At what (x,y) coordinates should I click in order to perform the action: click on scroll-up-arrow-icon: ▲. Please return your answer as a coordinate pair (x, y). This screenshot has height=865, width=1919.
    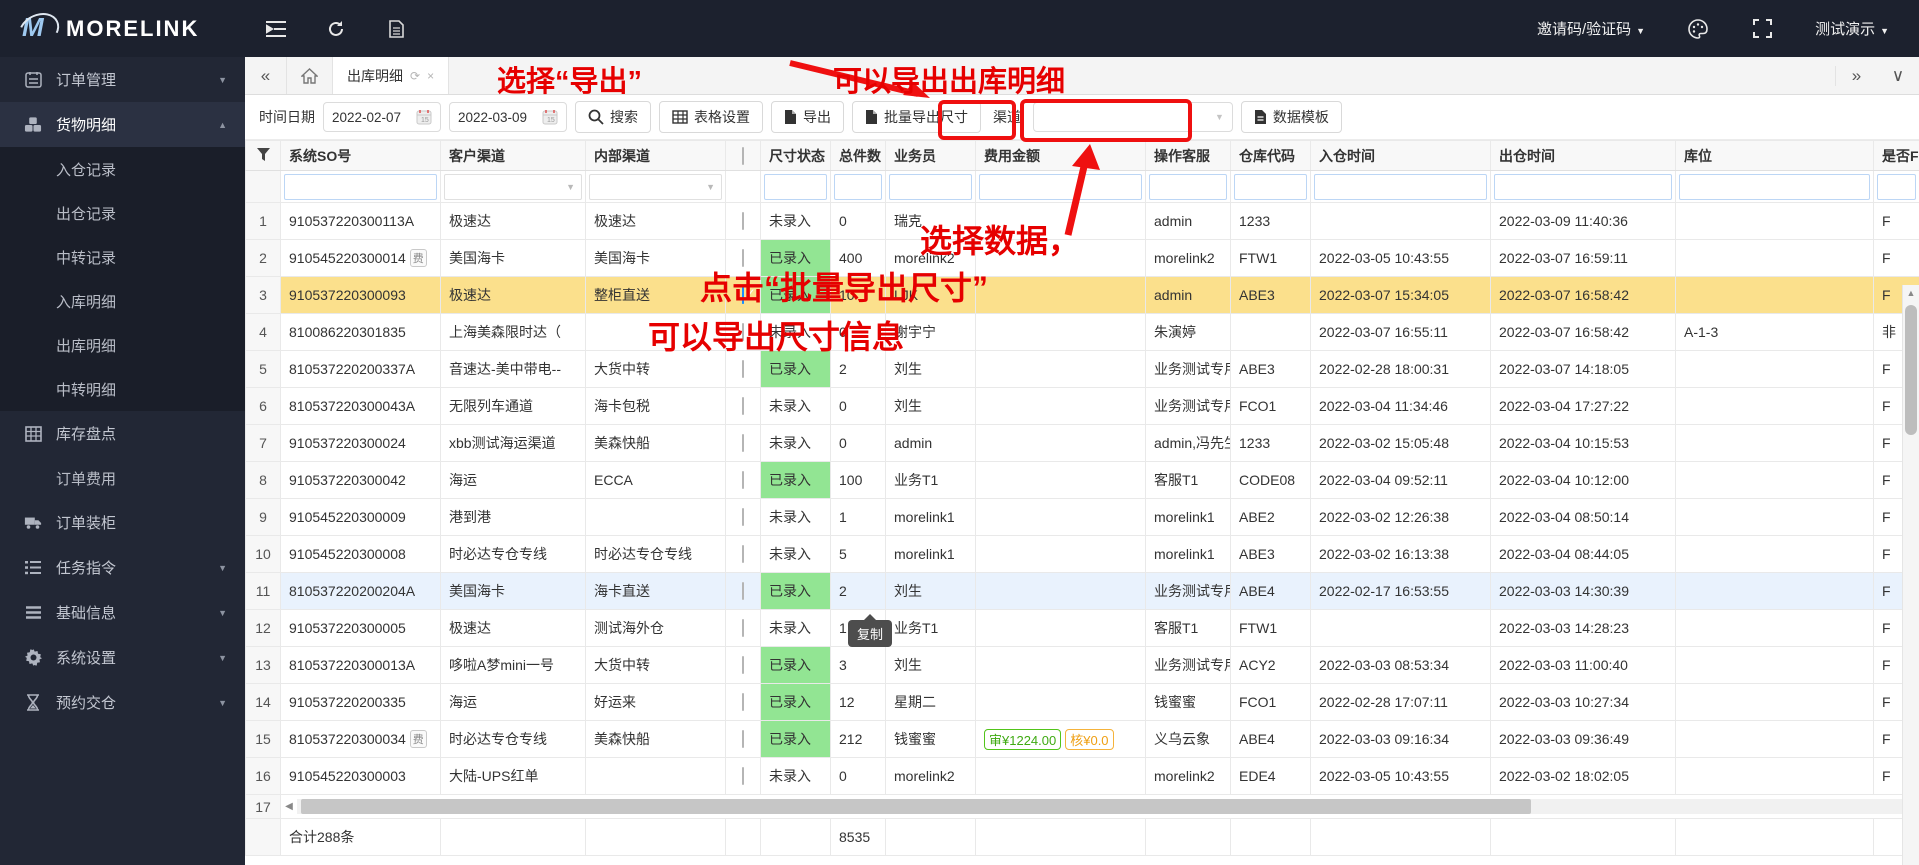
    Looking at the image, I should click on (1911, 293).